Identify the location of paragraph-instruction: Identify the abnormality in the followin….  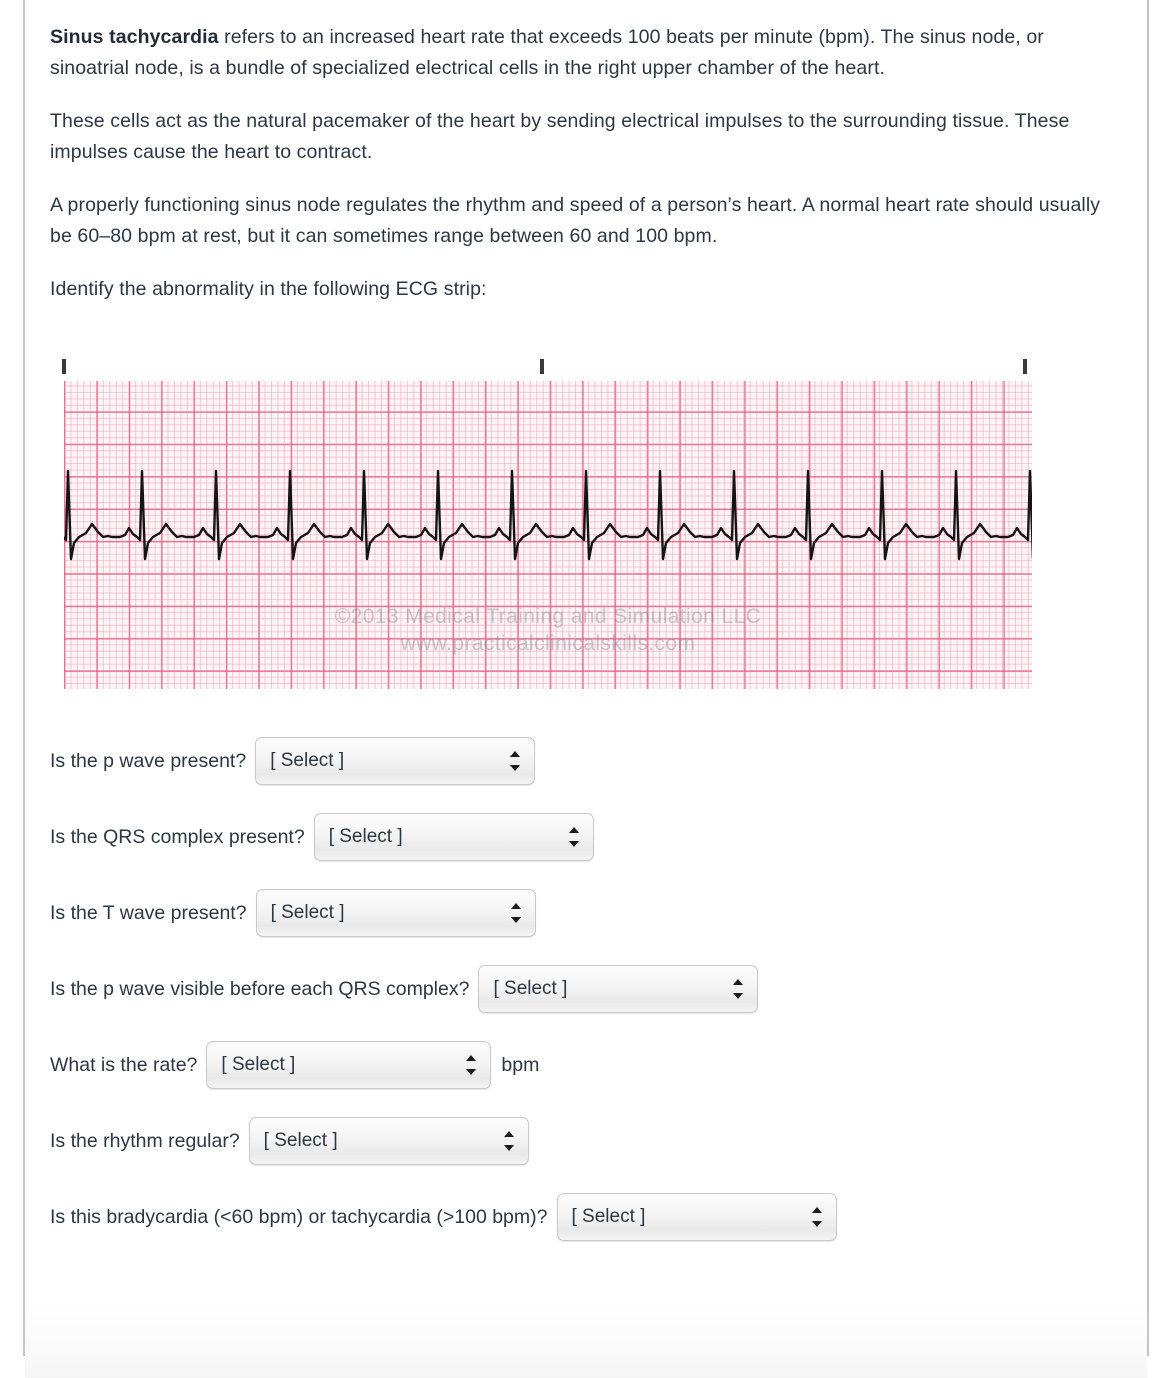
(268, 289).